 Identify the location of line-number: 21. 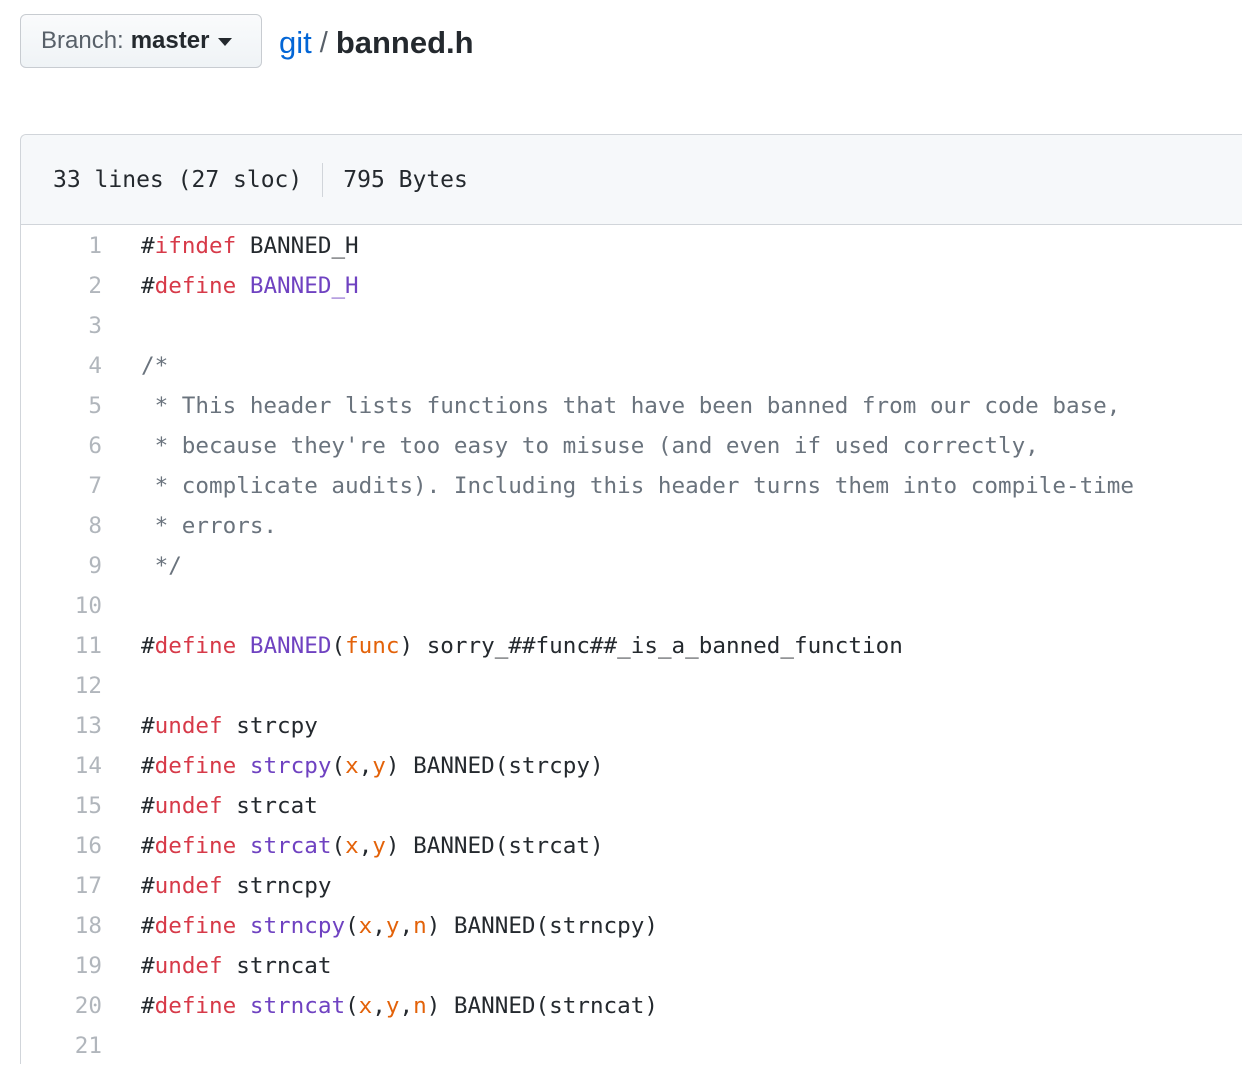
(61, 1046).